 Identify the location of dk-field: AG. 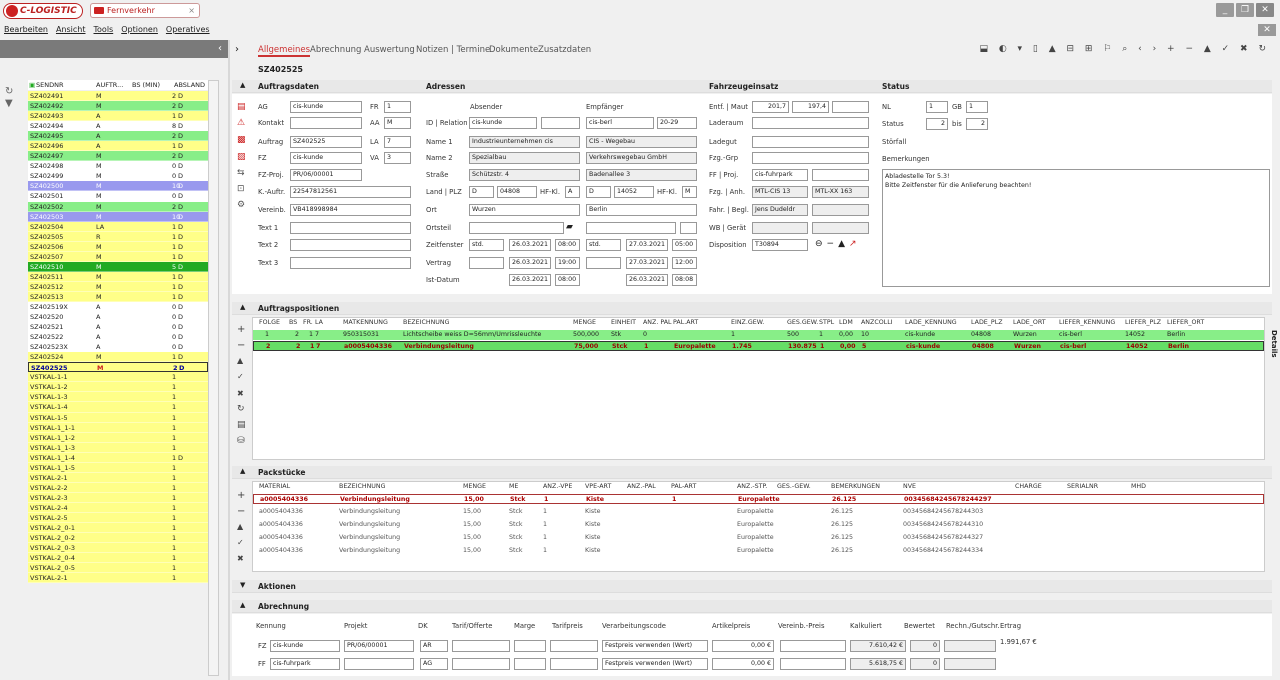
(434, 664).